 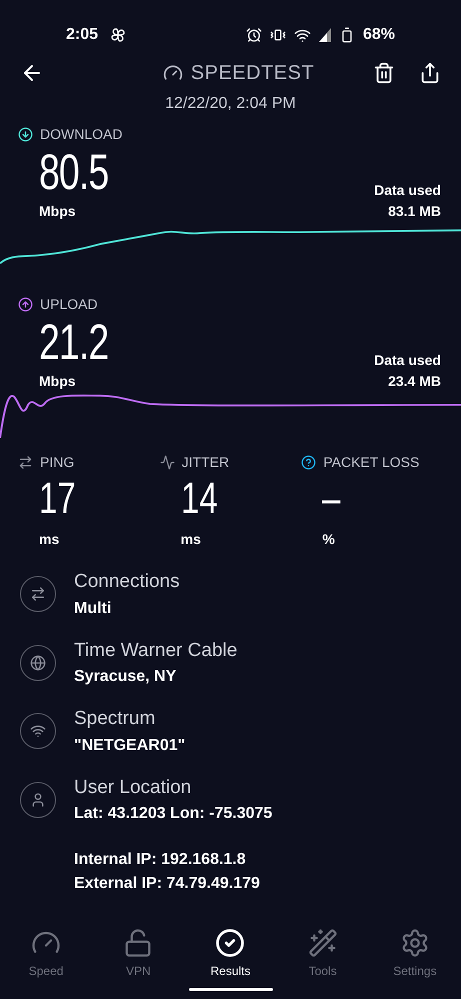 What do you see at coordinates (308, 462) in the screenshot?
I see `help-icon` at bounding box center [308, 462].